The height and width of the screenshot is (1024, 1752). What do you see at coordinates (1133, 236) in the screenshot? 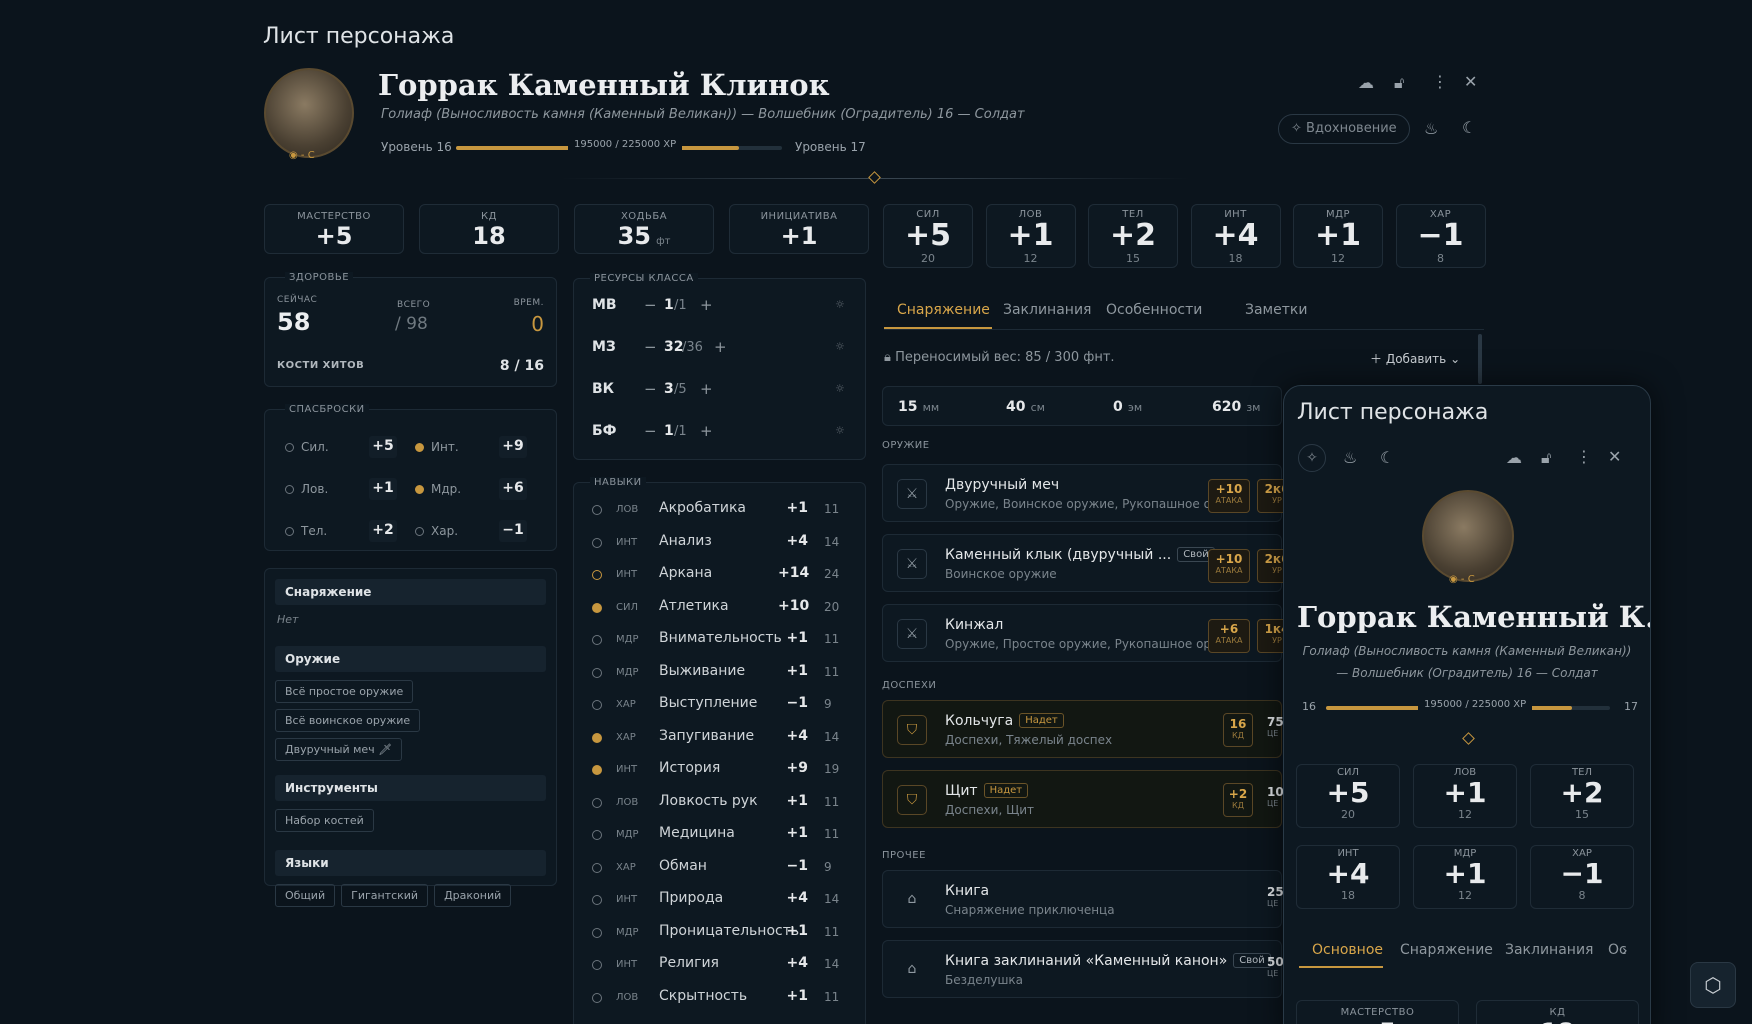
I see `ability-score-box: ТЕЛ +2 15` at bounding box center [1133, 236].